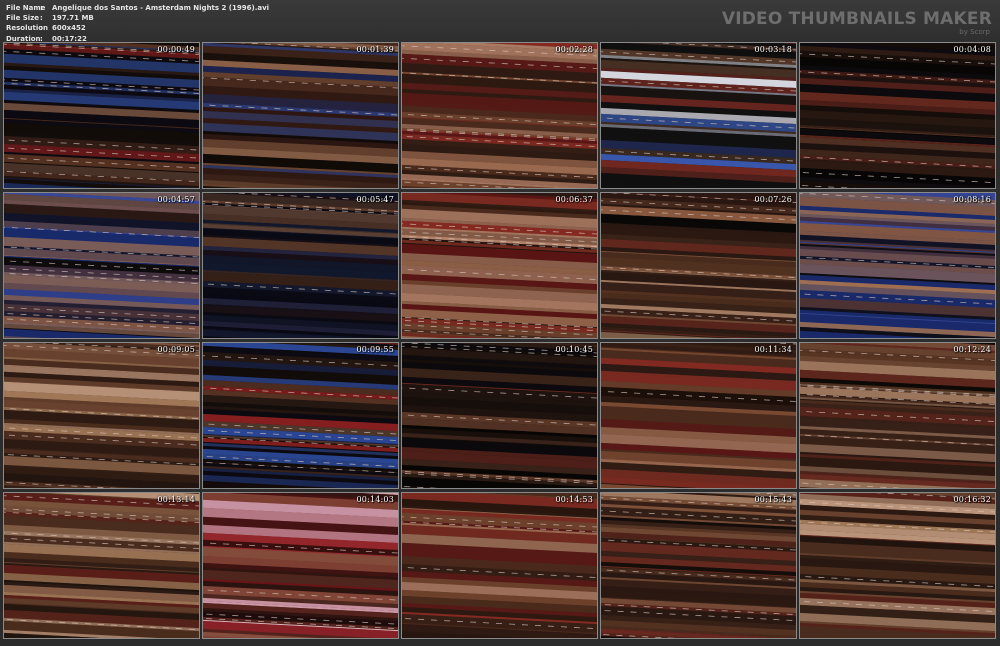 This screenshot has height=646, width=1000. I want to click on thumbnail-timestamp: 00:01:39, so click(375, 49).